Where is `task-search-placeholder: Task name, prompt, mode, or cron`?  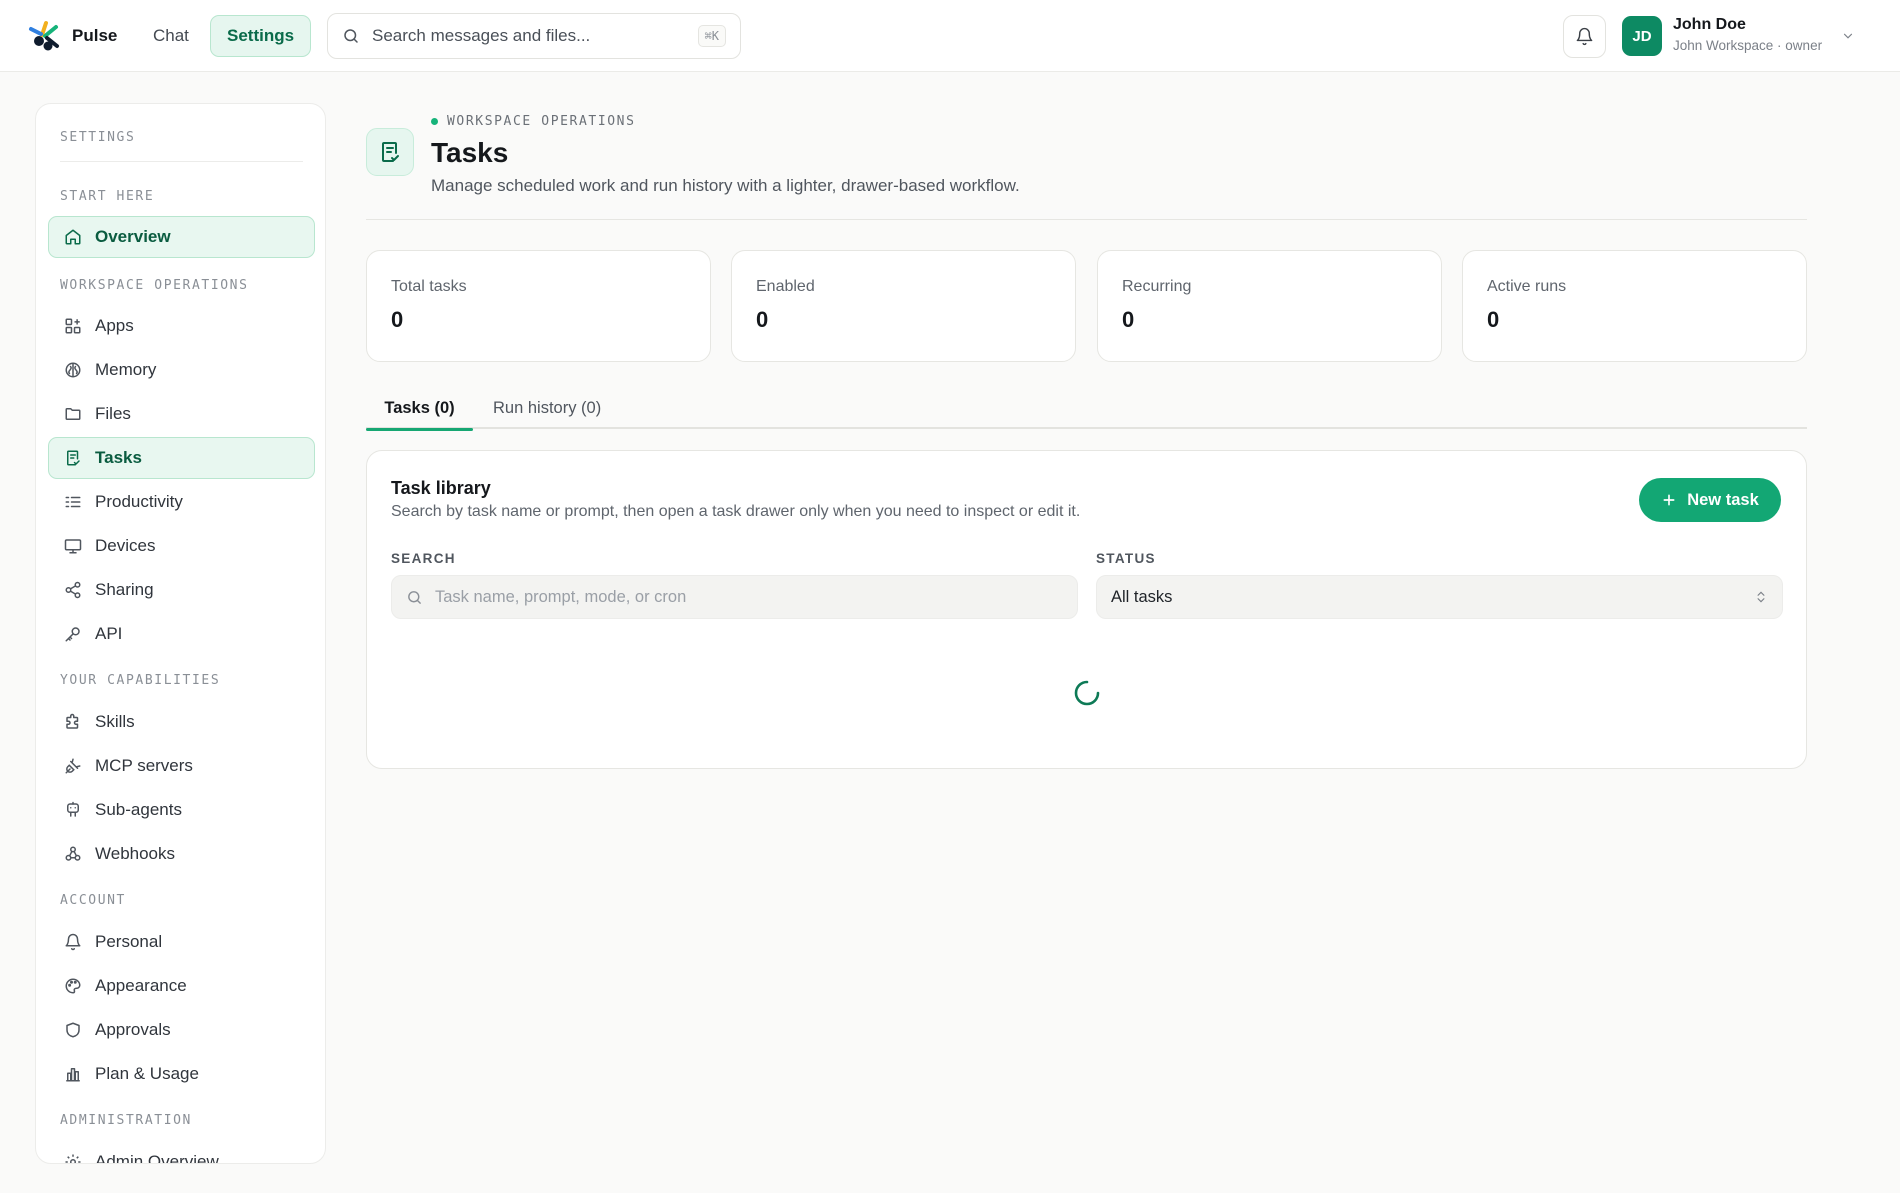 task-search-placeholder: Task name, prompt, mode, or cron is located at coordinates (561, 596).